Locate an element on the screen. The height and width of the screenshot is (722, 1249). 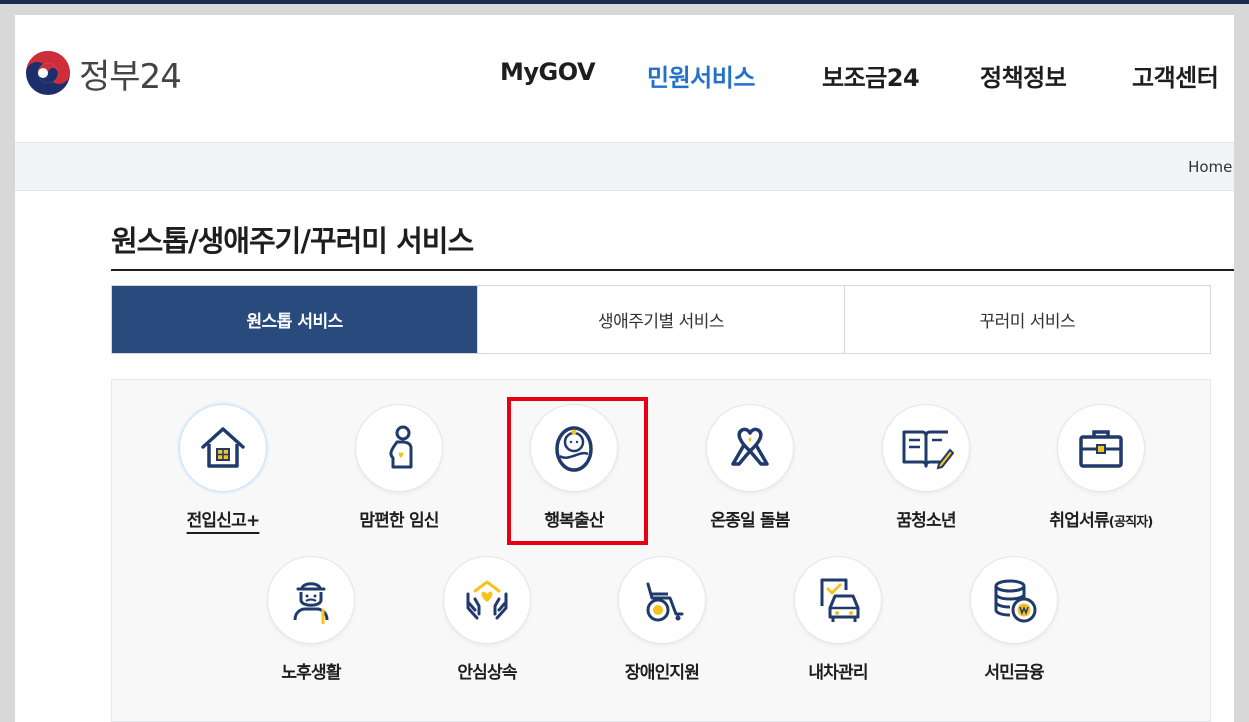
nav-subsidy24: 보조금24 is located at coordinates (871, 75).